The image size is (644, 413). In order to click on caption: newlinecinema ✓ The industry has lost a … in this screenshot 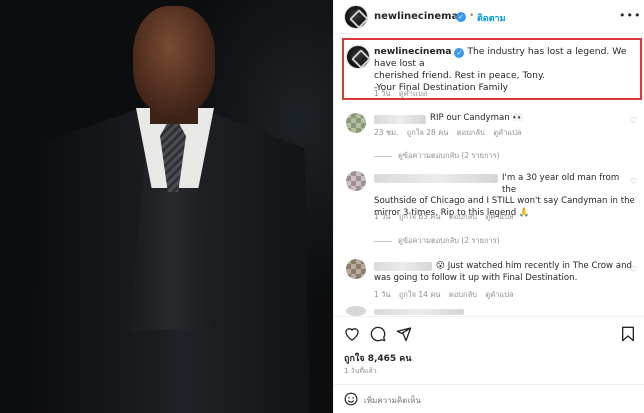, I will do `click(506, 70)`.